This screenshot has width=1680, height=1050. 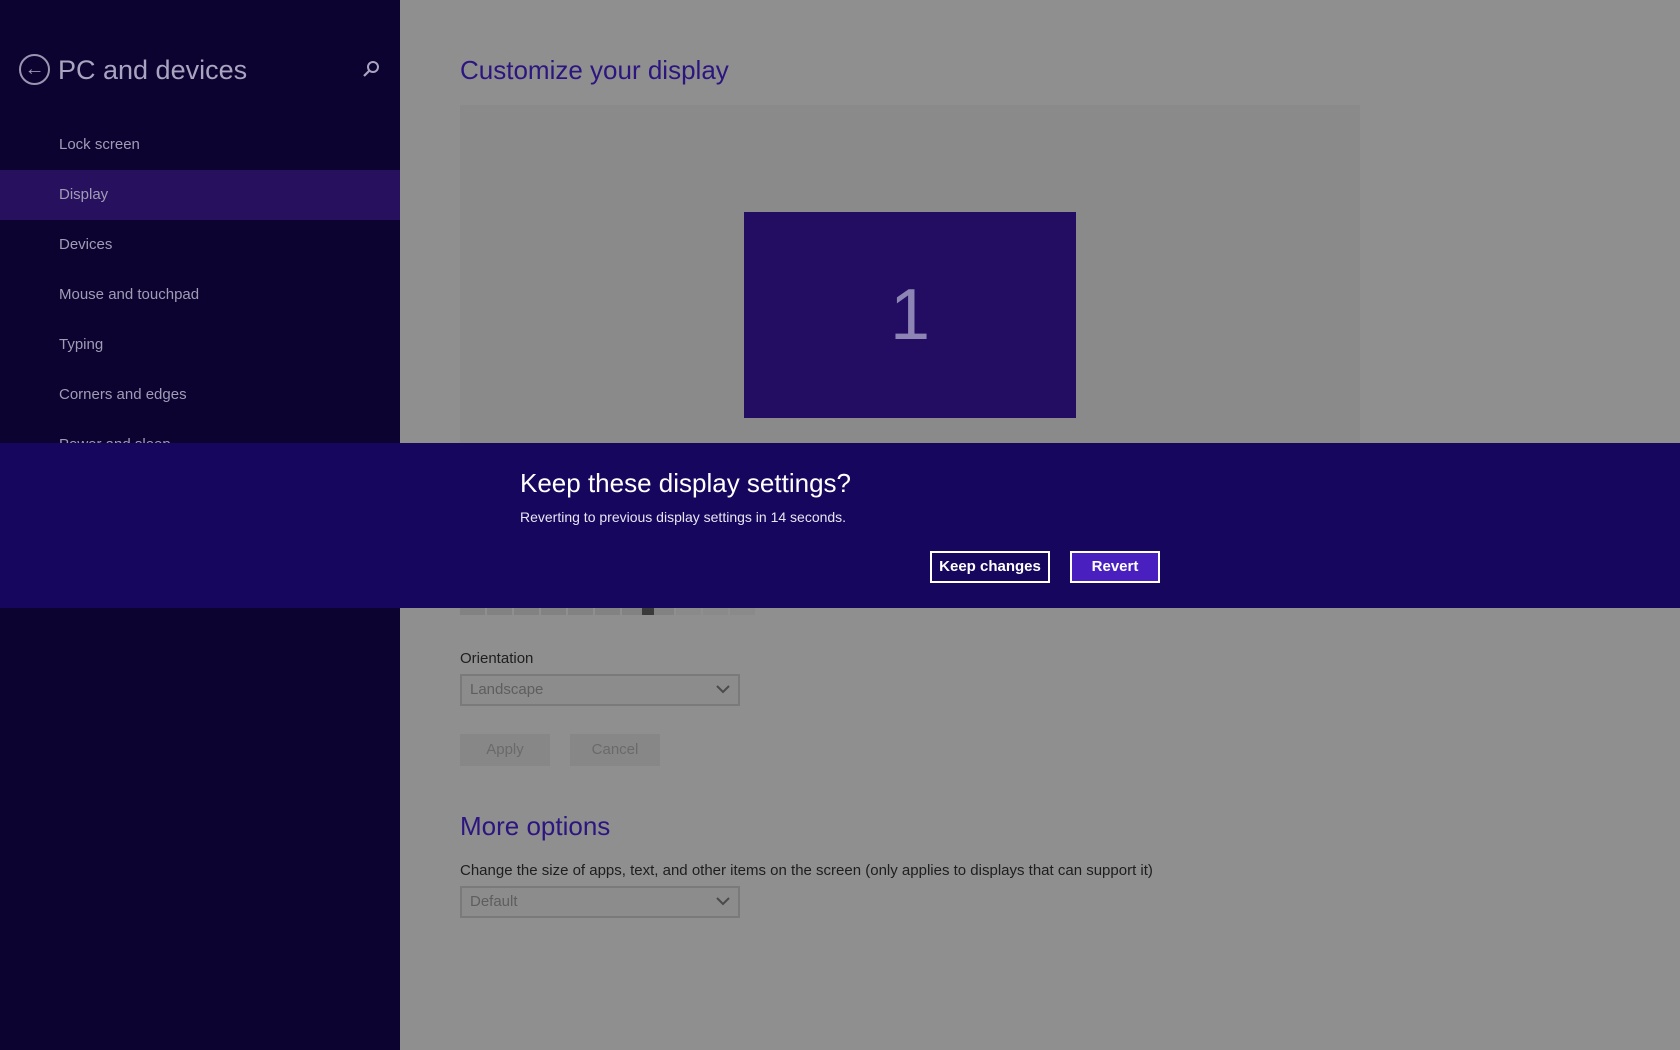 What do you see at coordinates (200, 295) in the screenshot?
I see `sidebar-item-mouse-and-touchpad: Mouse and touchpad` at bounding box center [200, 295].